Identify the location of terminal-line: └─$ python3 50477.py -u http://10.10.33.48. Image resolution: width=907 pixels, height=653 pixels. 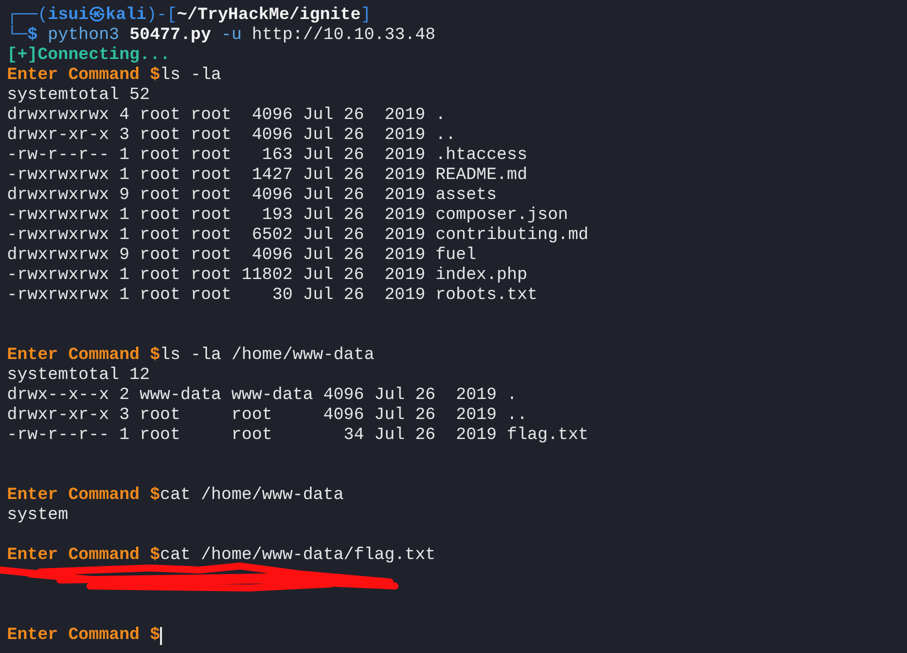
(221, 36).